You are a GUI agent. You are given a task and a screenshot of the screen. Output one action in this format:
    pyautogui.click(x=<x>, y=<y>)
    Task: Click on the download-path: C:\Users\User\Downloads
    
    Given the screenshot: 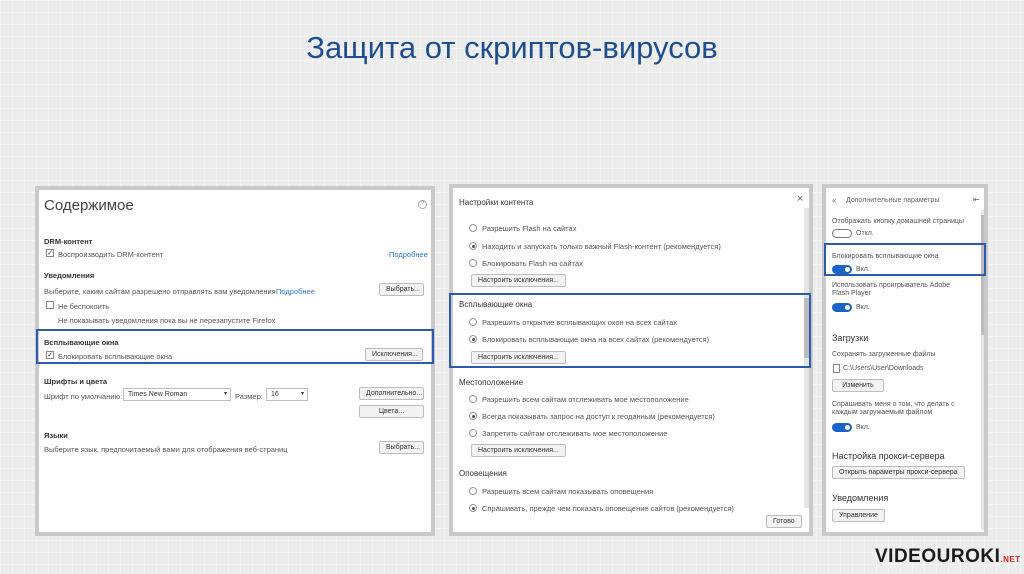 What is the action you would take?
    pyautogui.click(x=883, y=368)
    